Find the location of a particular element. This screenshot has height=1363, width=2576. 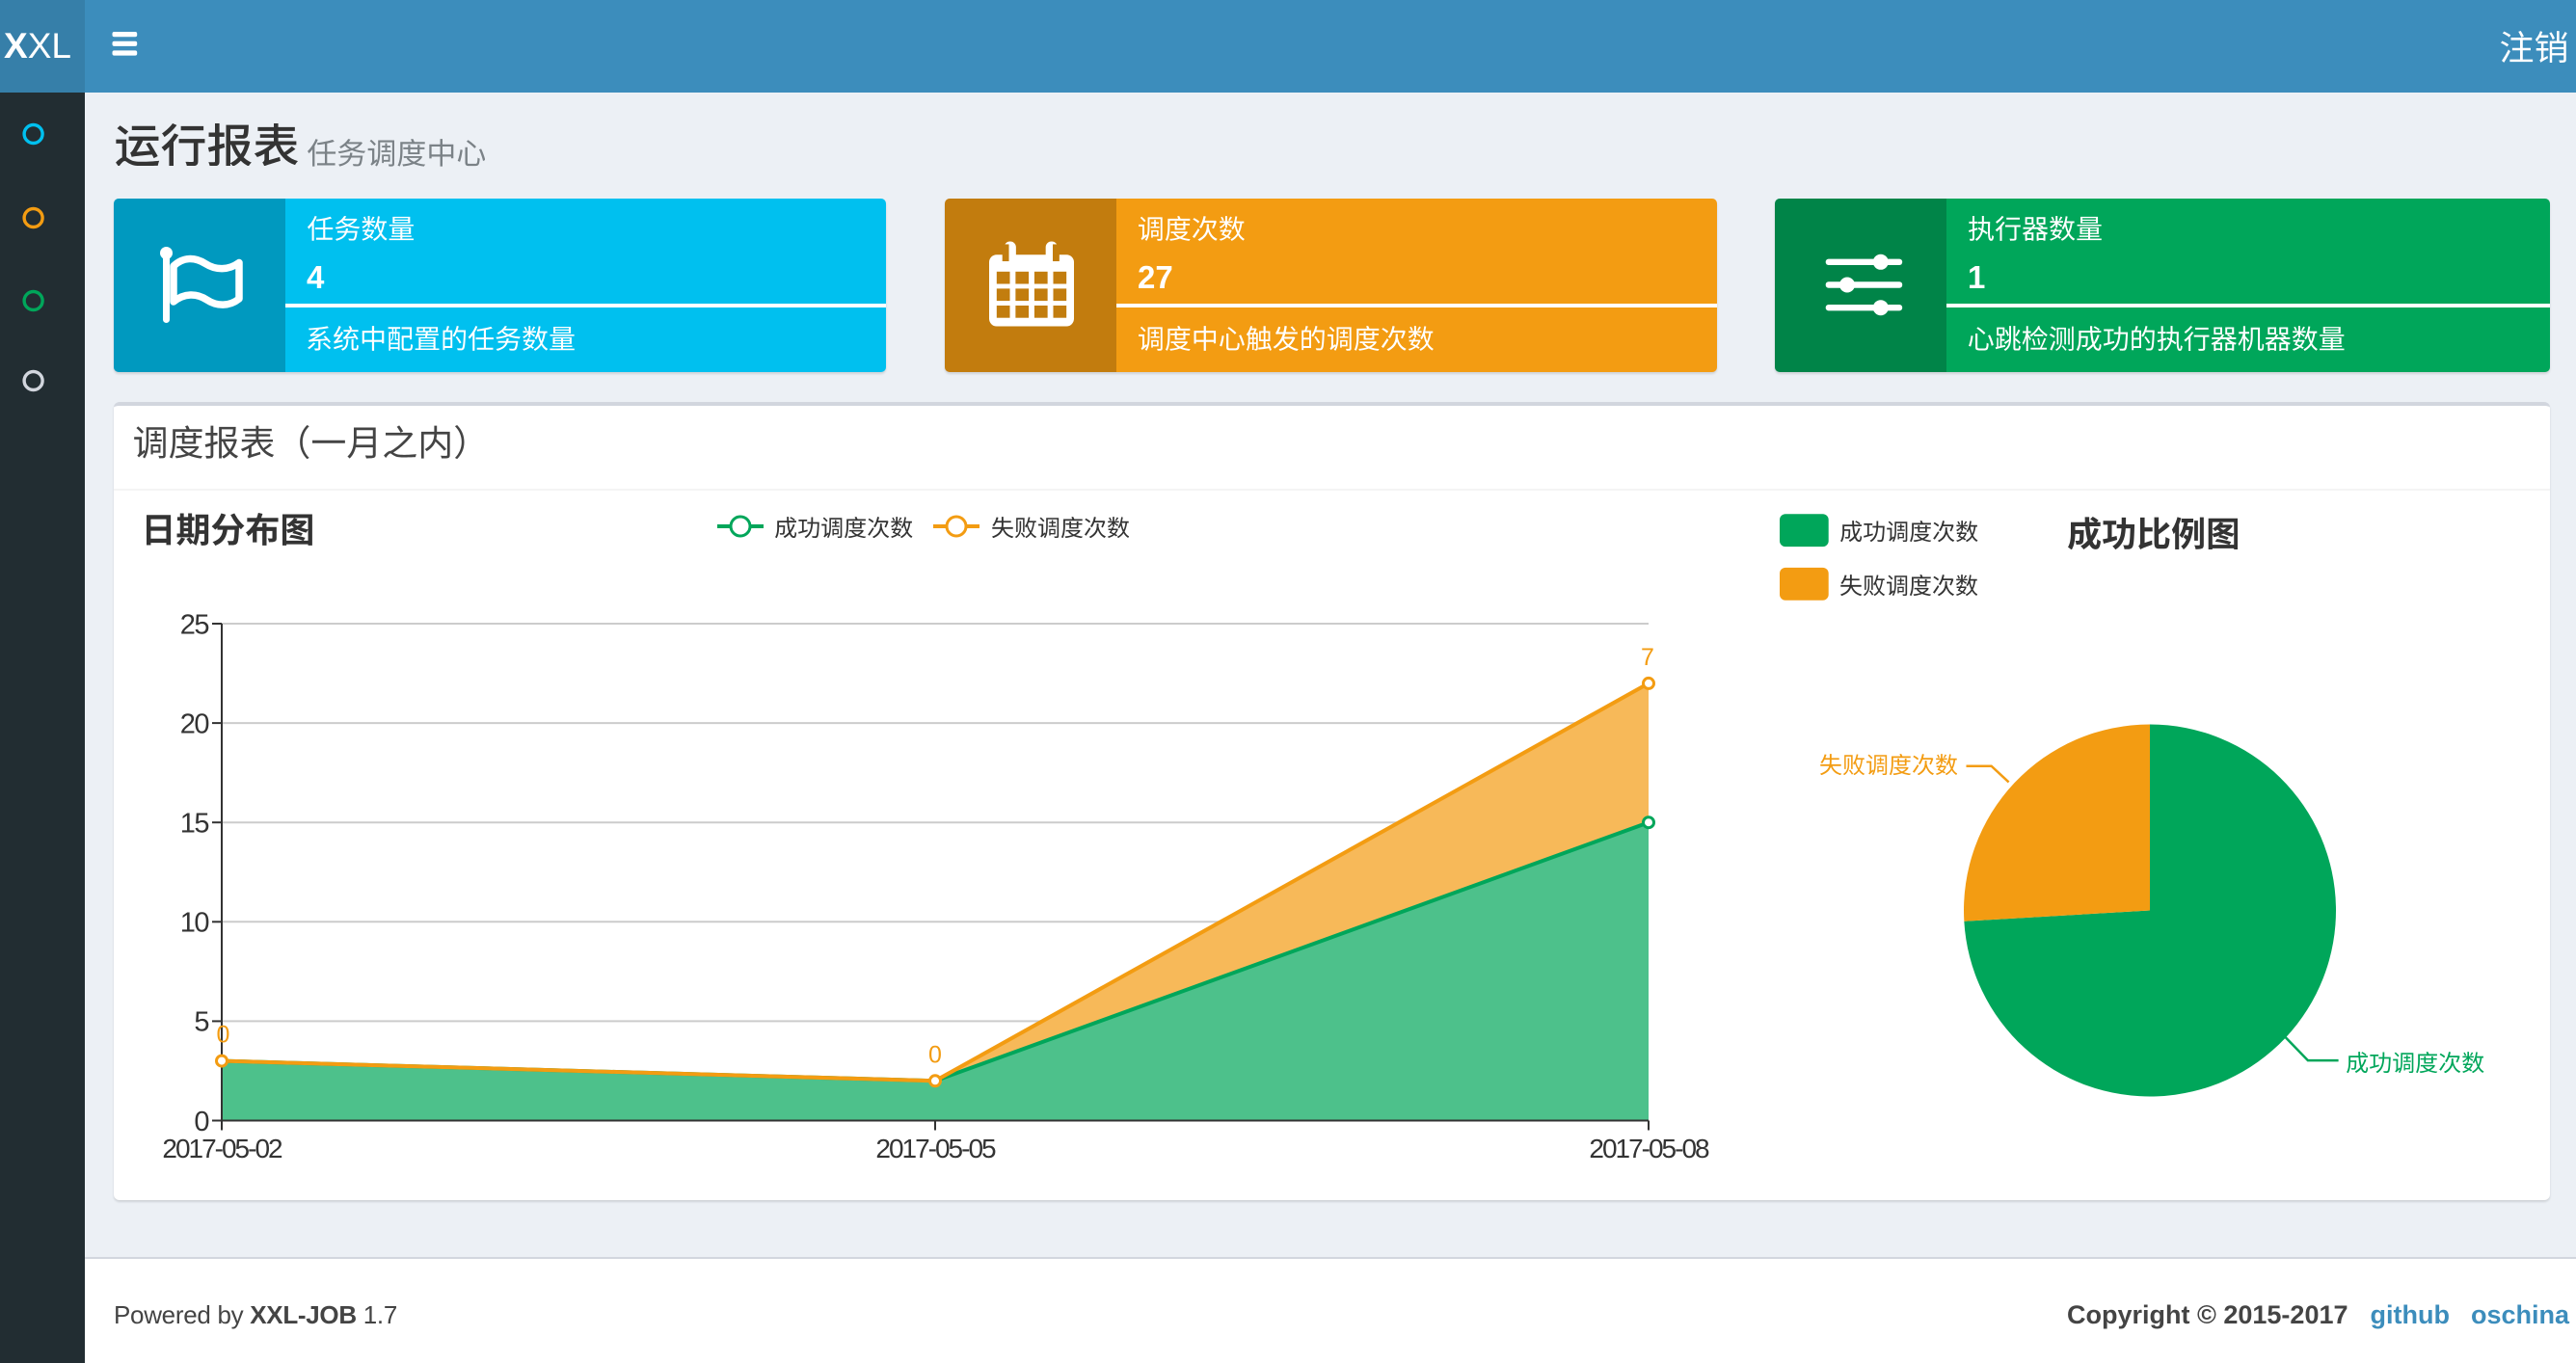

svg-text: 7 is located at coordinates (1648, 657).